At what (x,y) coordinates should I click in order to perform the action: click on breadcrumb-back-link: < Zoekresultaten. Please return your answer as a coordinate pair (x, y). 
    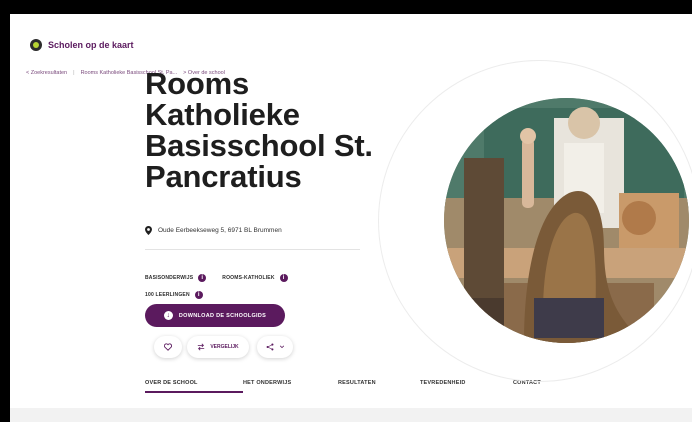
    Looking at the image, I should click on (46, 73).